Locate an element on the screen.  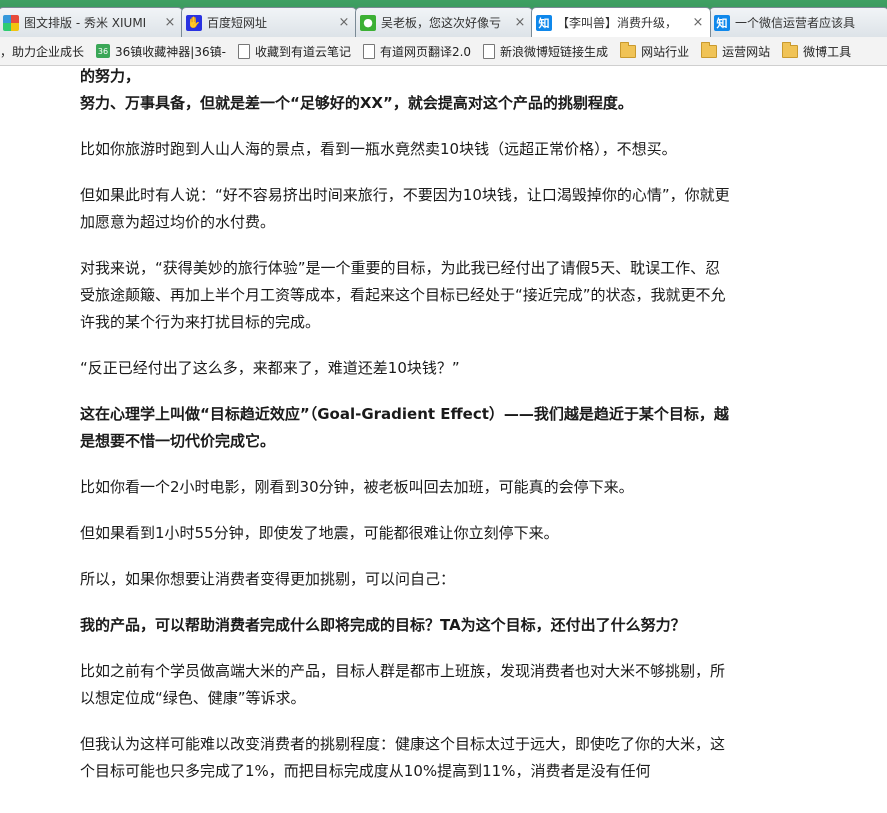
article-paragraph: “反正已经付出了这么多，来都来了，难道还差10块钱？” is located at coordinates (270, 368).